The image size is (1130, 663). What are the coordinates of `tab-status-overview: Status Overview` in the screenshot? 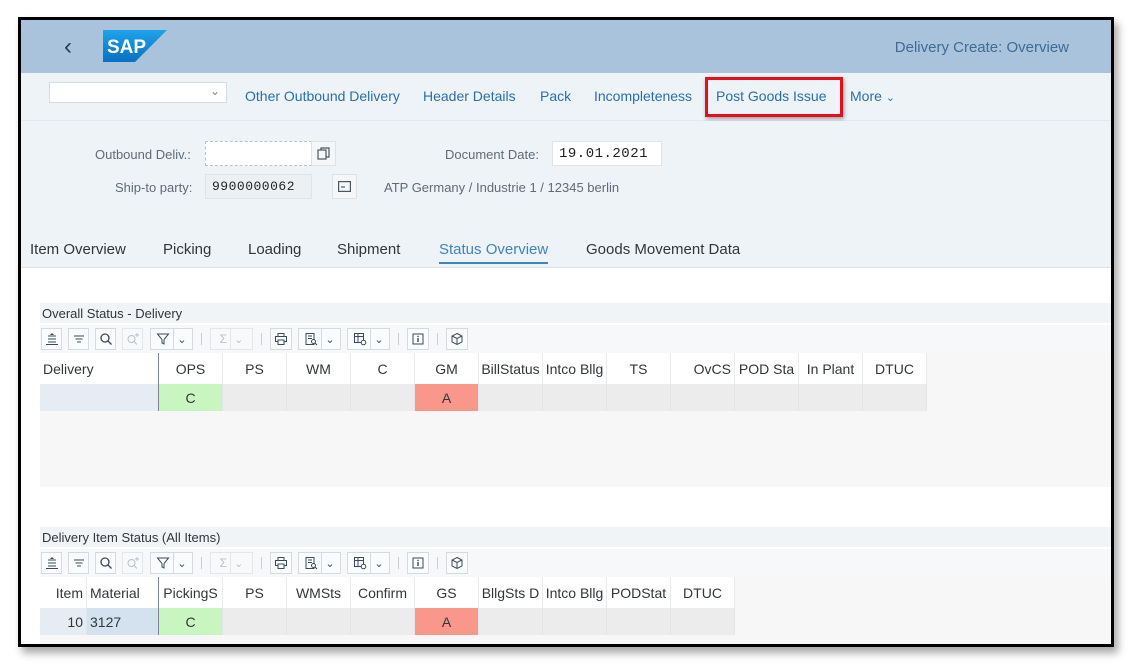 It's located at (494, 252).